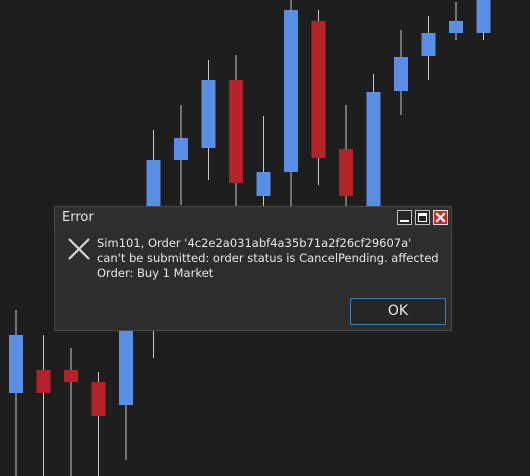 This screenshot has width=530, height=476. Describe the element at coordinates (404, 217) in the screenshot. I see `minimize-button` at that location.